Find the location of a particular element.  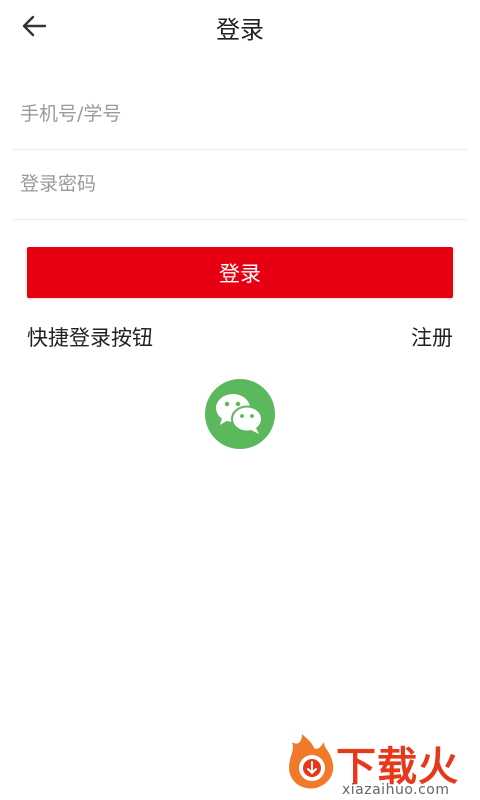

page-title: 登录 is located at coordinates (240, 30).